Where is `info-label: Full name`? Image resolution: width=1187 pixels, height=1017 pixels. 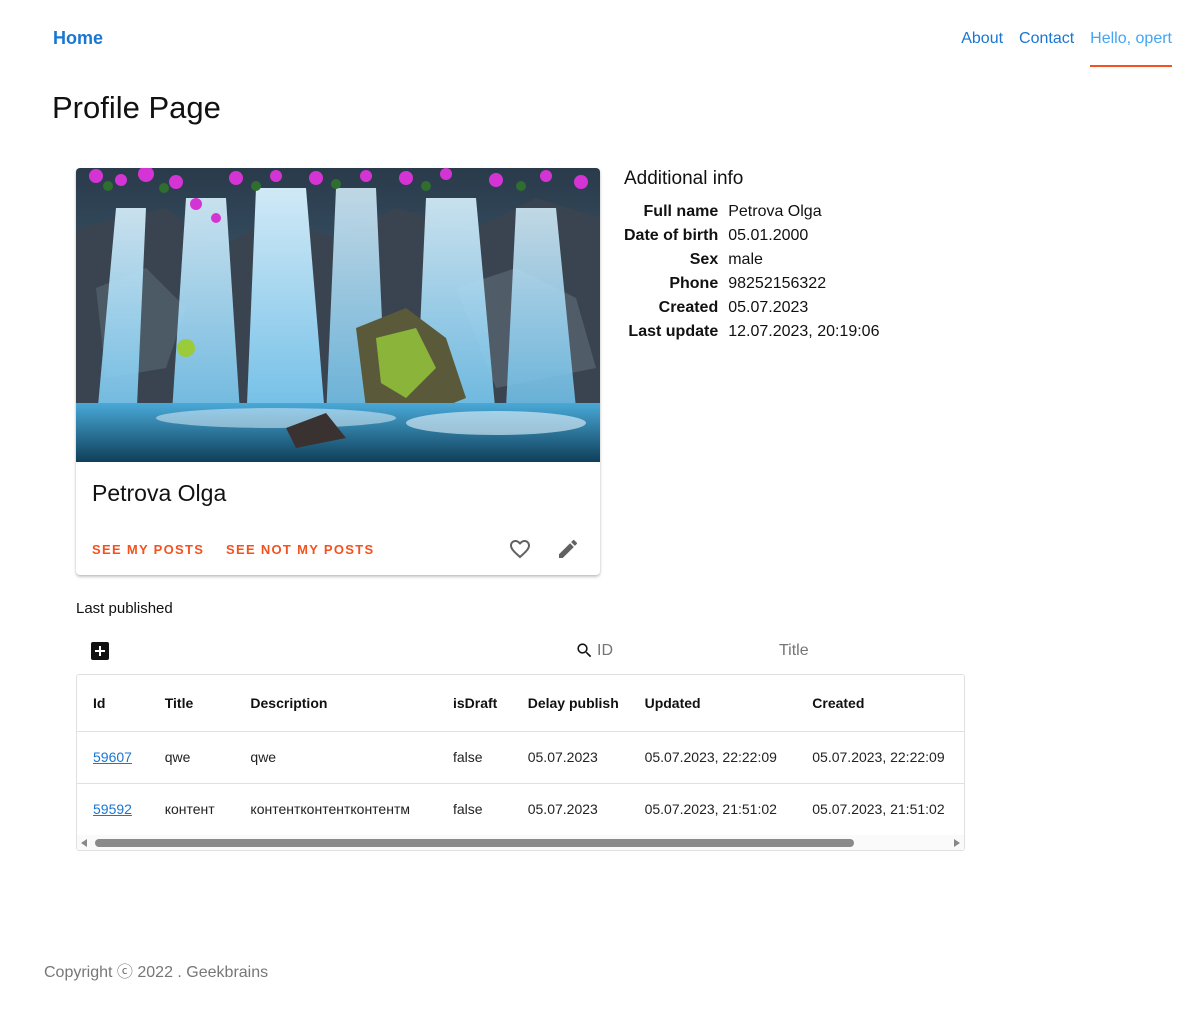
info-label: Full name is located at coordinates (681, 211).